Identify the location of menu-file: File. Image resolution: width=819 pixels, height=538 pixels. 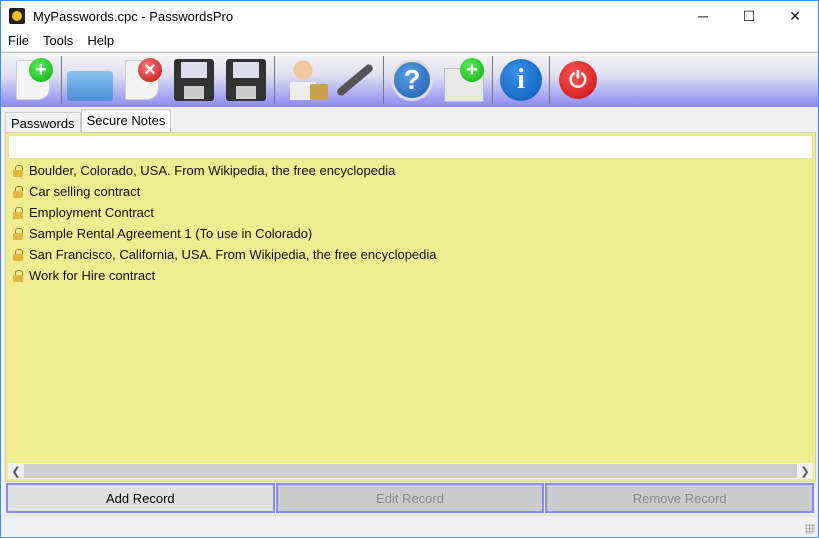
(18, 41).